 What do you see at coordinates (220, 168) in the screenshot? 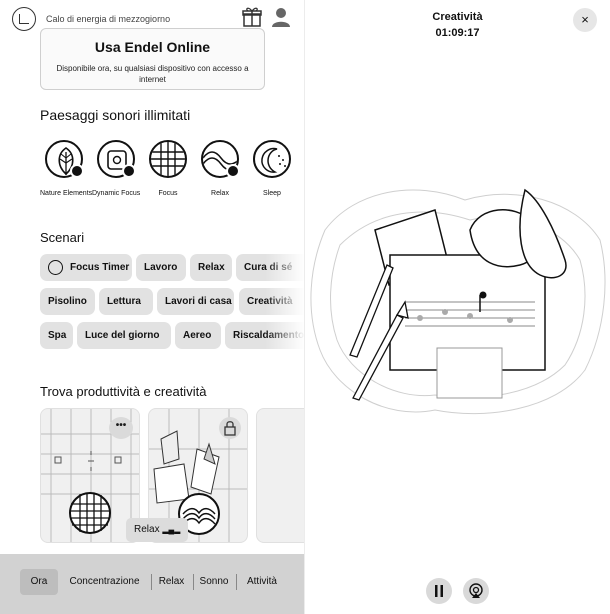
I see `soundscape-relax: Relax` at bounding box center [220, 168].